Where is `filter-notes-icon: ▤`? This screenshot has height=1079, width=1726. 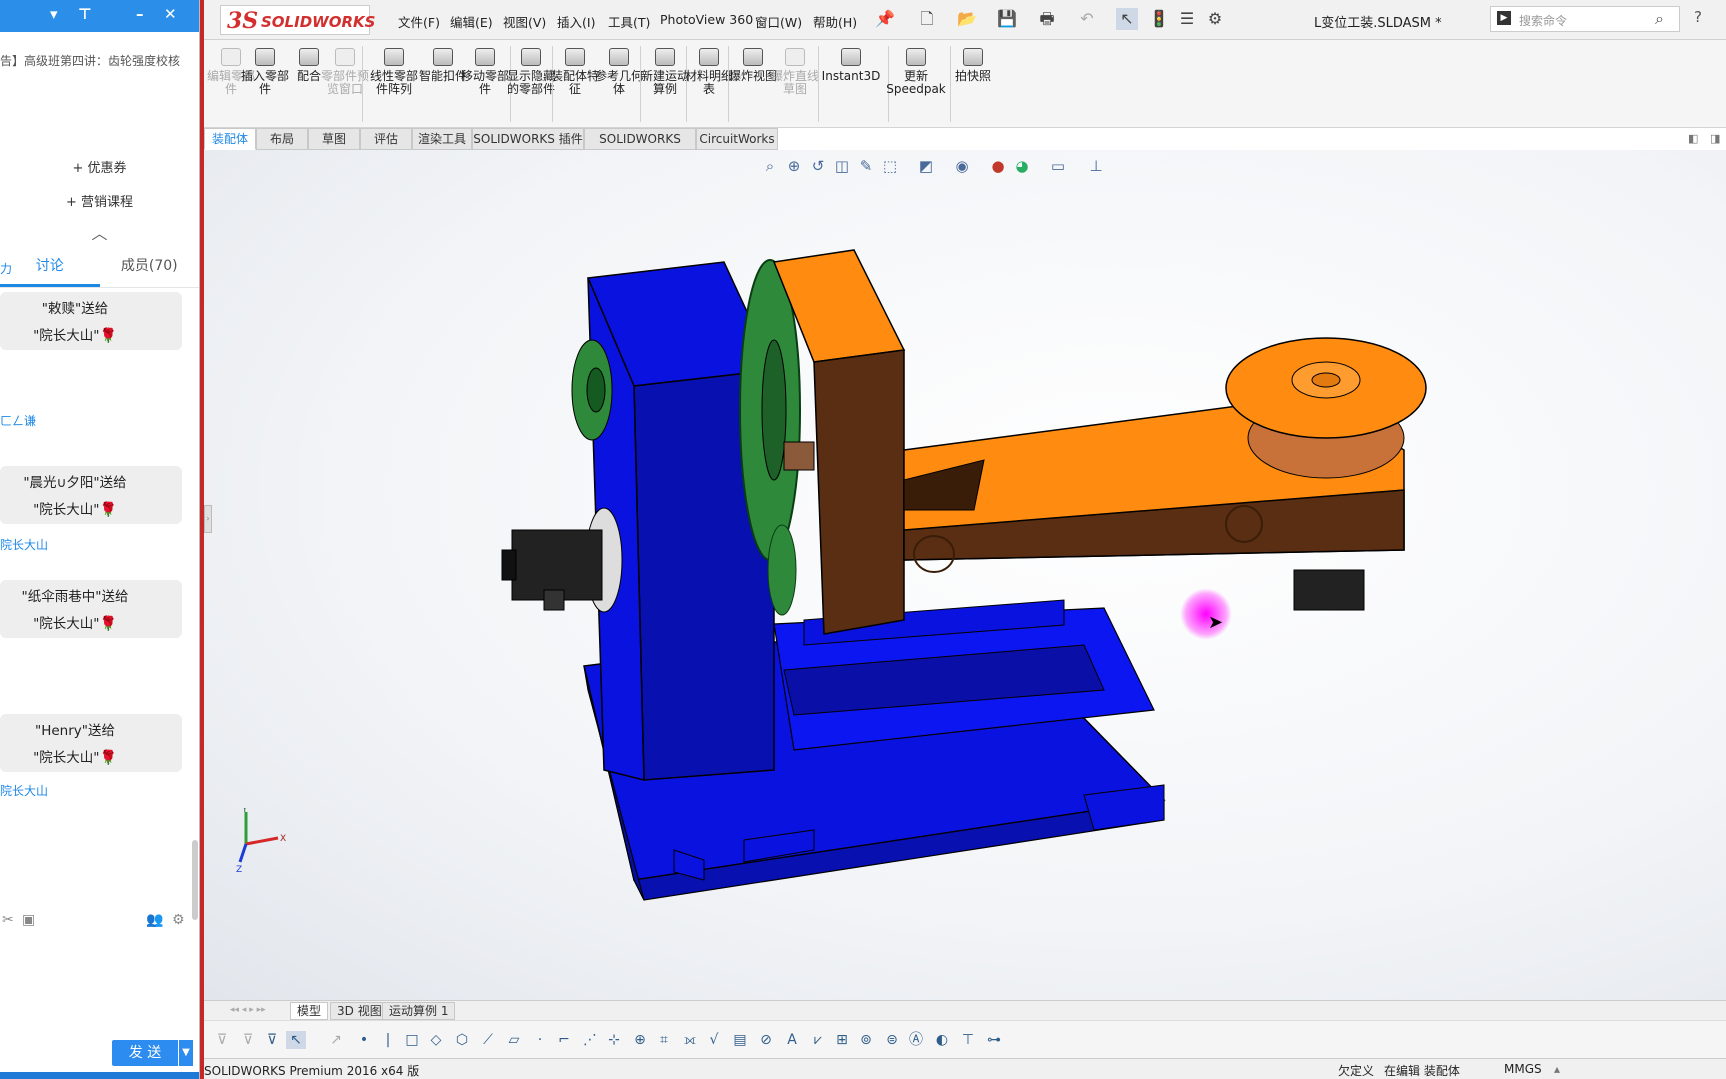
filter-notes-icon: ▤ is located at coordinates (740, 1040).